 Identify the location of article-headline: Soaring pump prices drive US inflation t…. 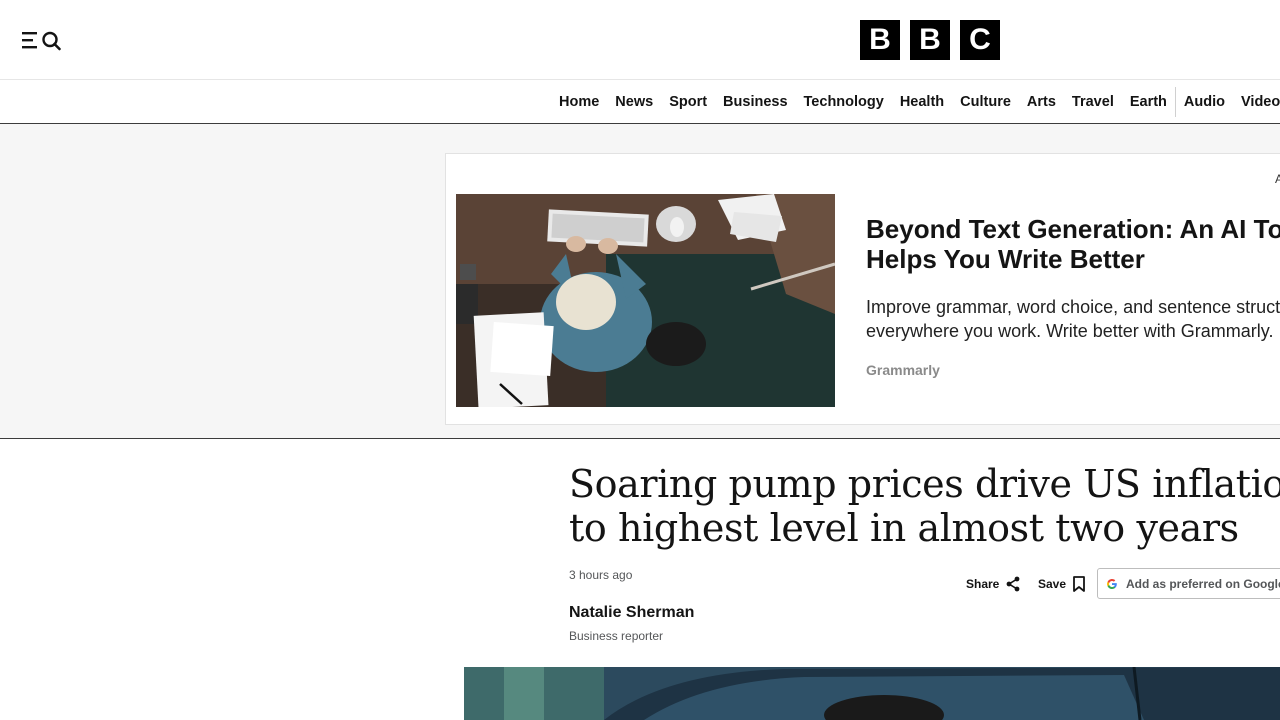
(924, 506).